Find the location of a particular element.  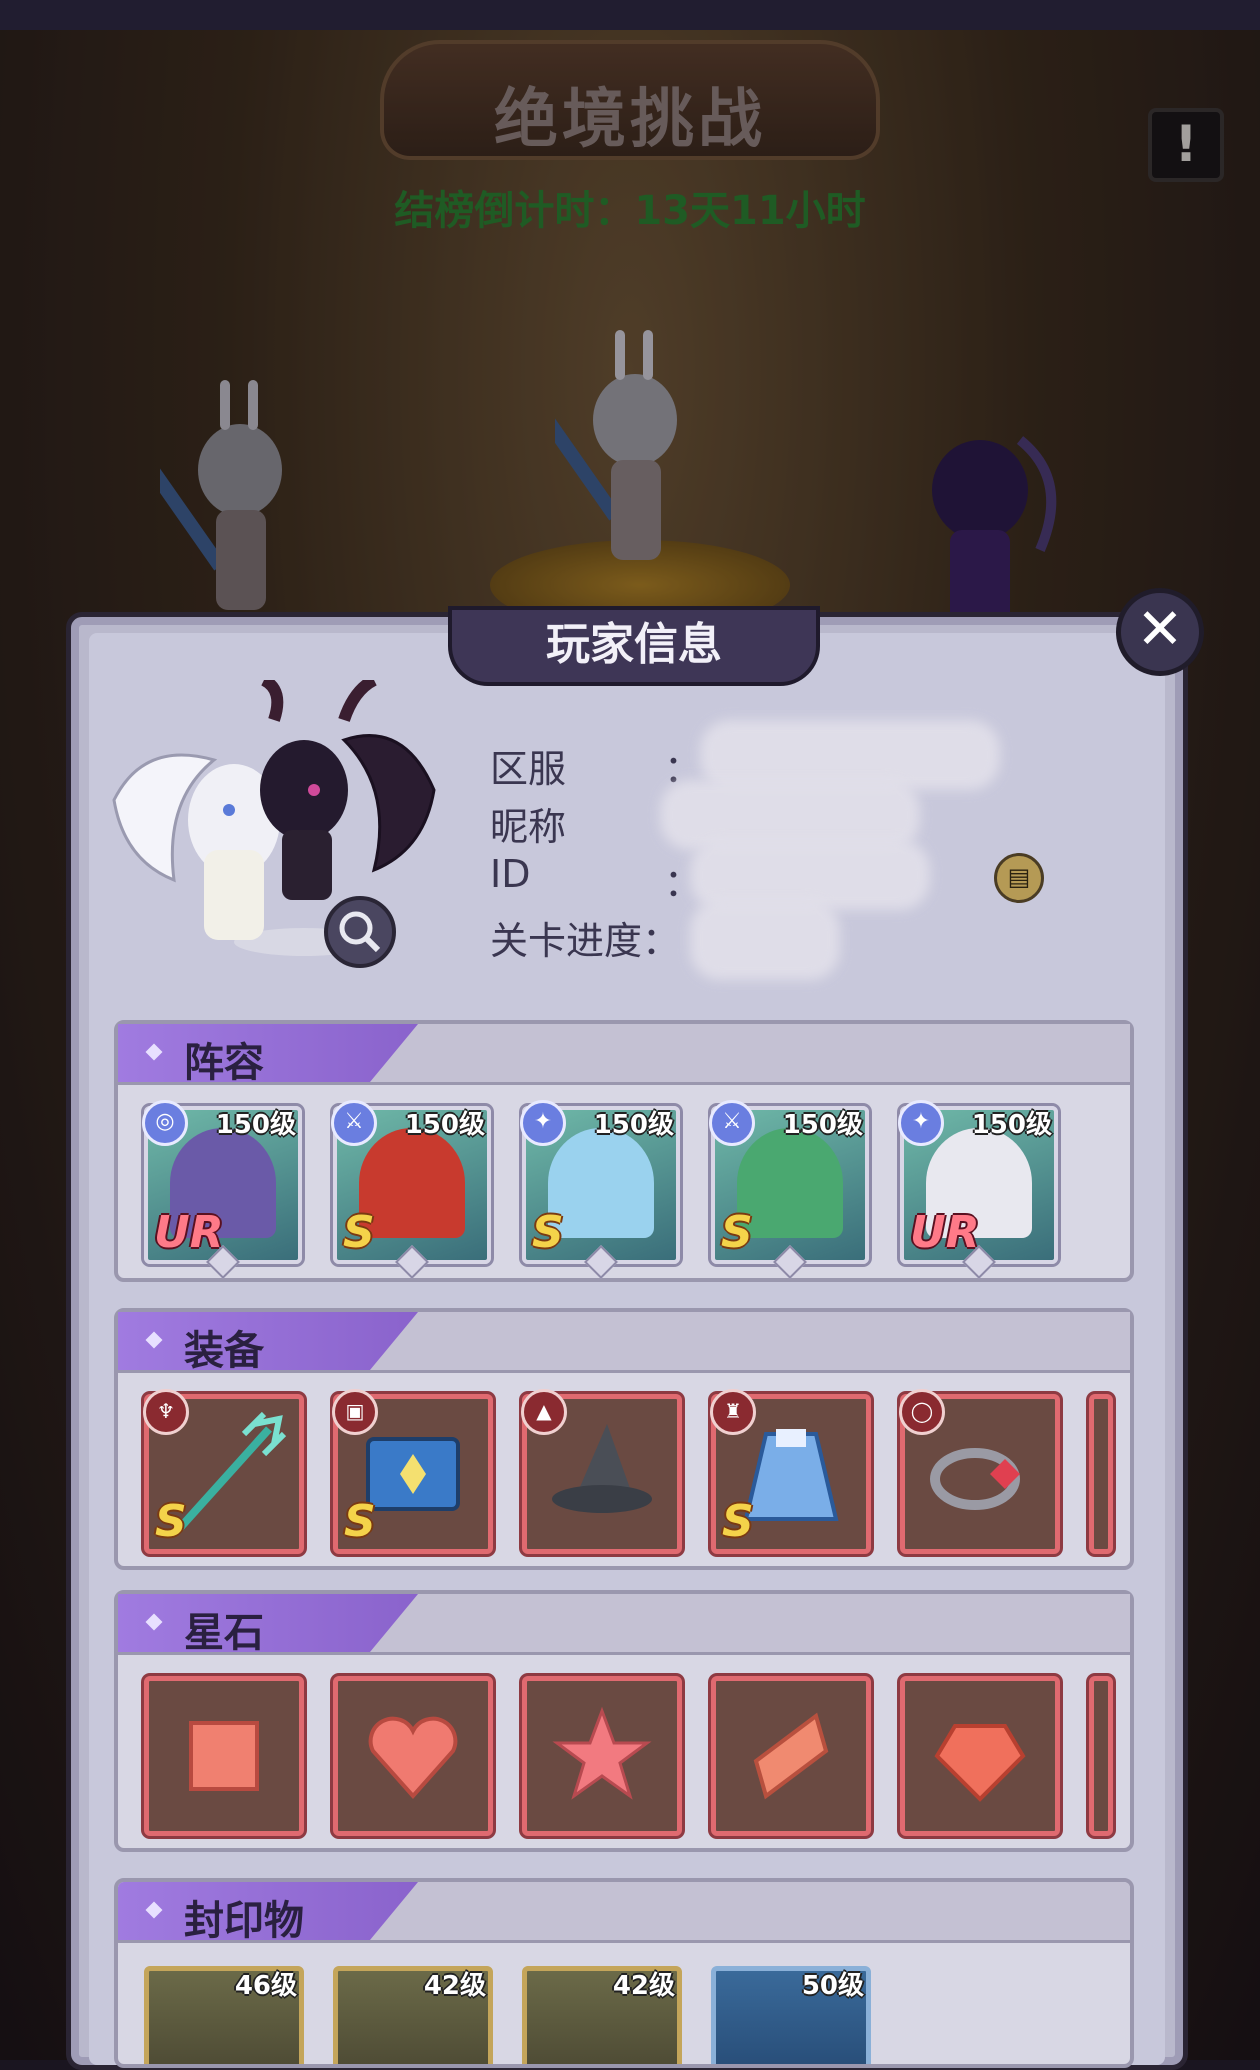

equipment-section: 装备 ♆ S ▣ S ▲ ♜ S ◯ is located at coordinates (624, 1439).